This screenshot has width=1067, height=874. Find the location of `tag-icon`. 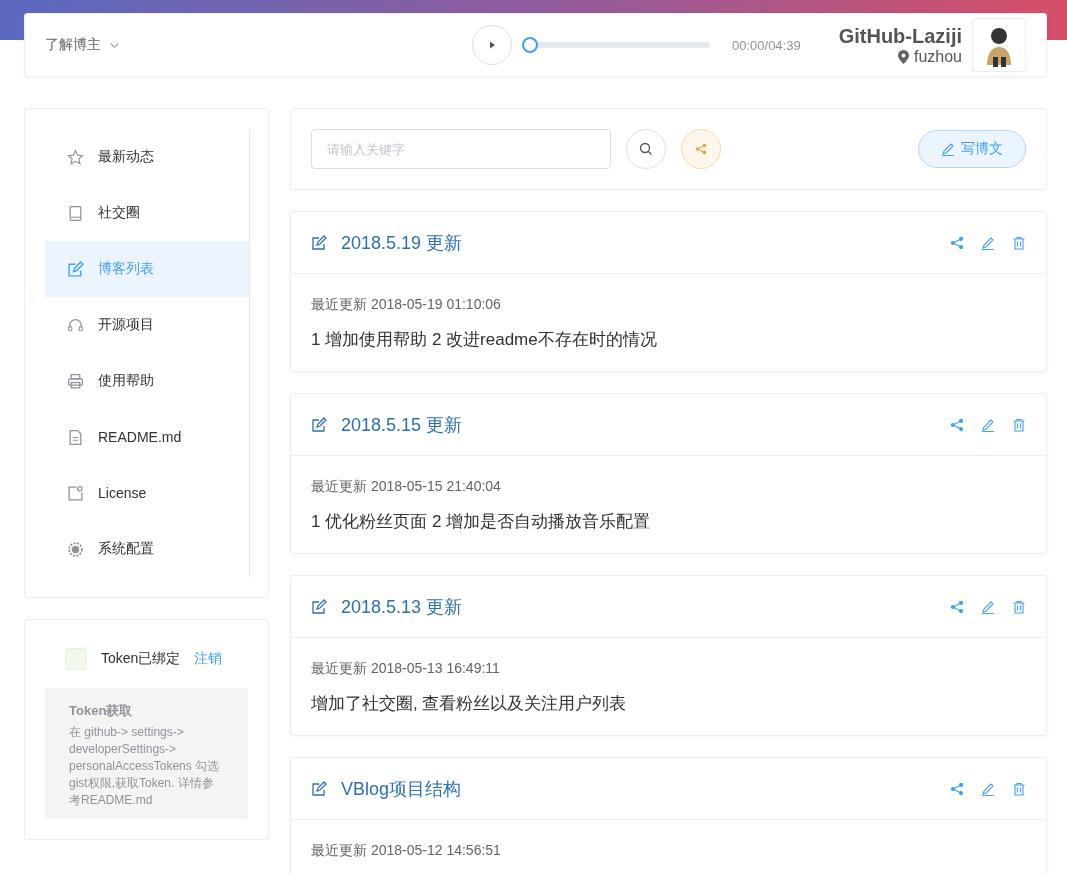

tag-icon is located at coordinates (75, 493).